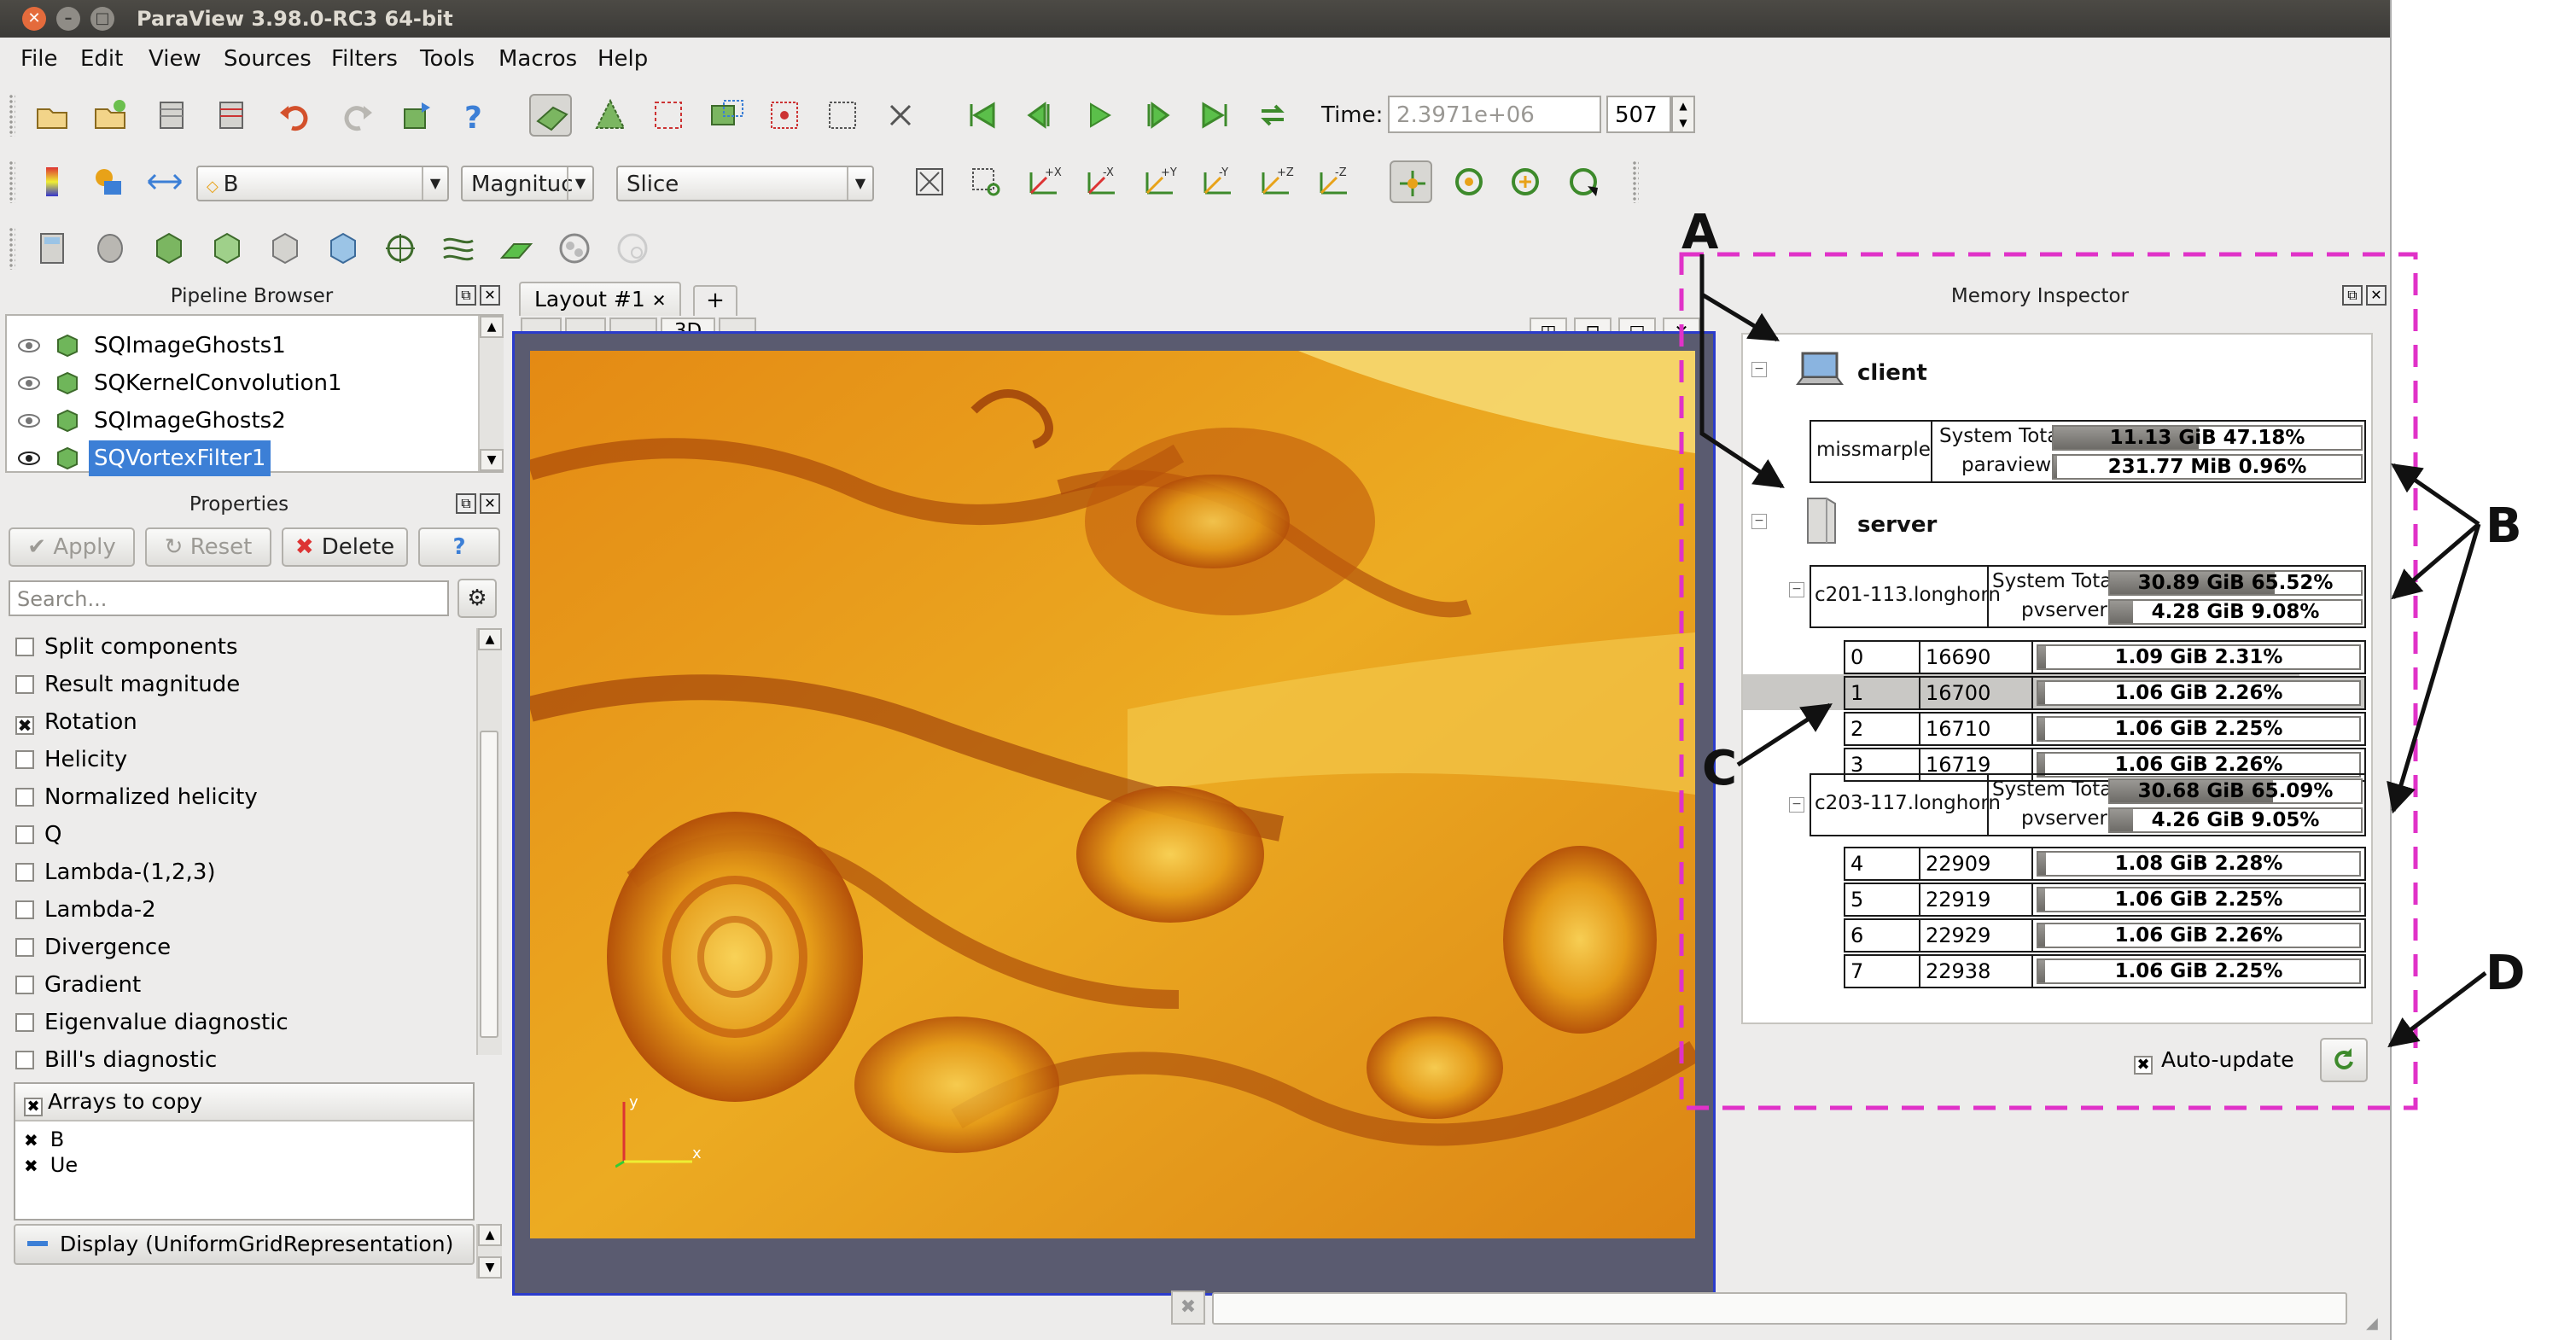 The height and width of the screenshot is (1340, 2576). What do you see at coordinates (1720, 768) in the screenshot?
I see `annotation-c: C` at bounding box center [1720, 768].